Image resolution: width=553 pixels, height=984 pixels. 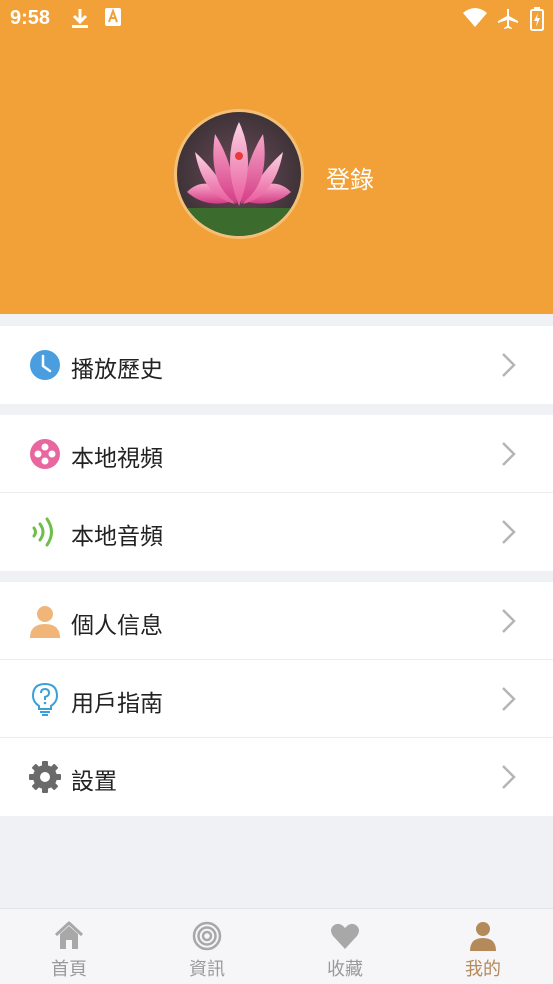 I want to click on lightbulb-question-icon, so click(x=45, y=699).